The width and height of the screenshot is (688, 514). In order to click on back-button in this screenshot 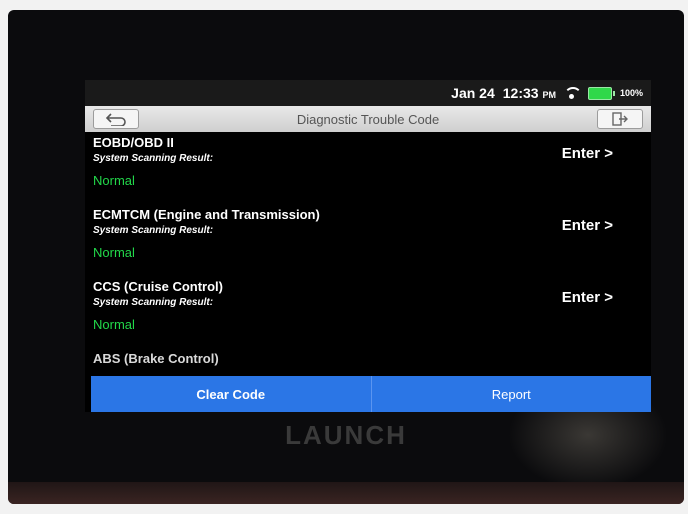, I will do `click(116, 119)`.